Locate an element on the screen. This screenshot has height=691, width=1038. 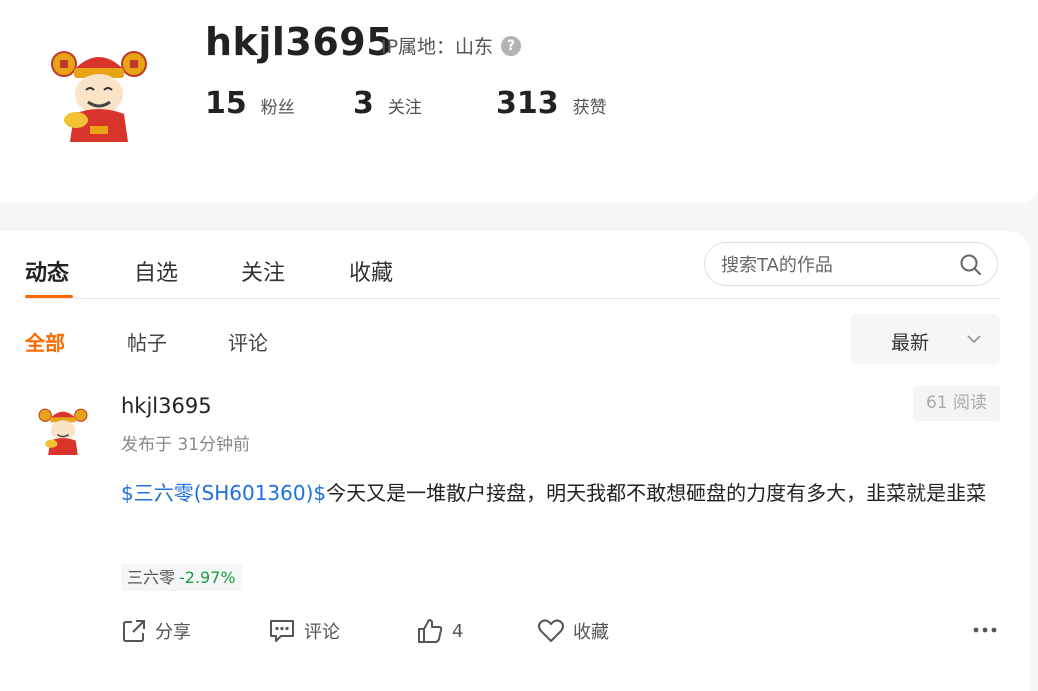
stock-tag-change: -2.97% is located at coordinates (207, 577).